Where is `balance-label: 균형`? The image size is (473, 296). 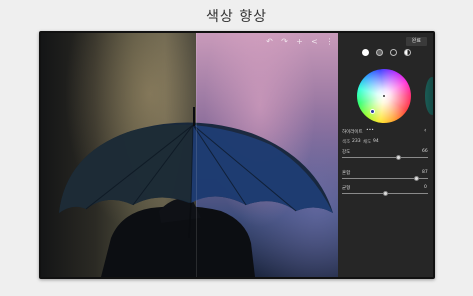 balance-label: 균형 is located at coordinates (346, 188).